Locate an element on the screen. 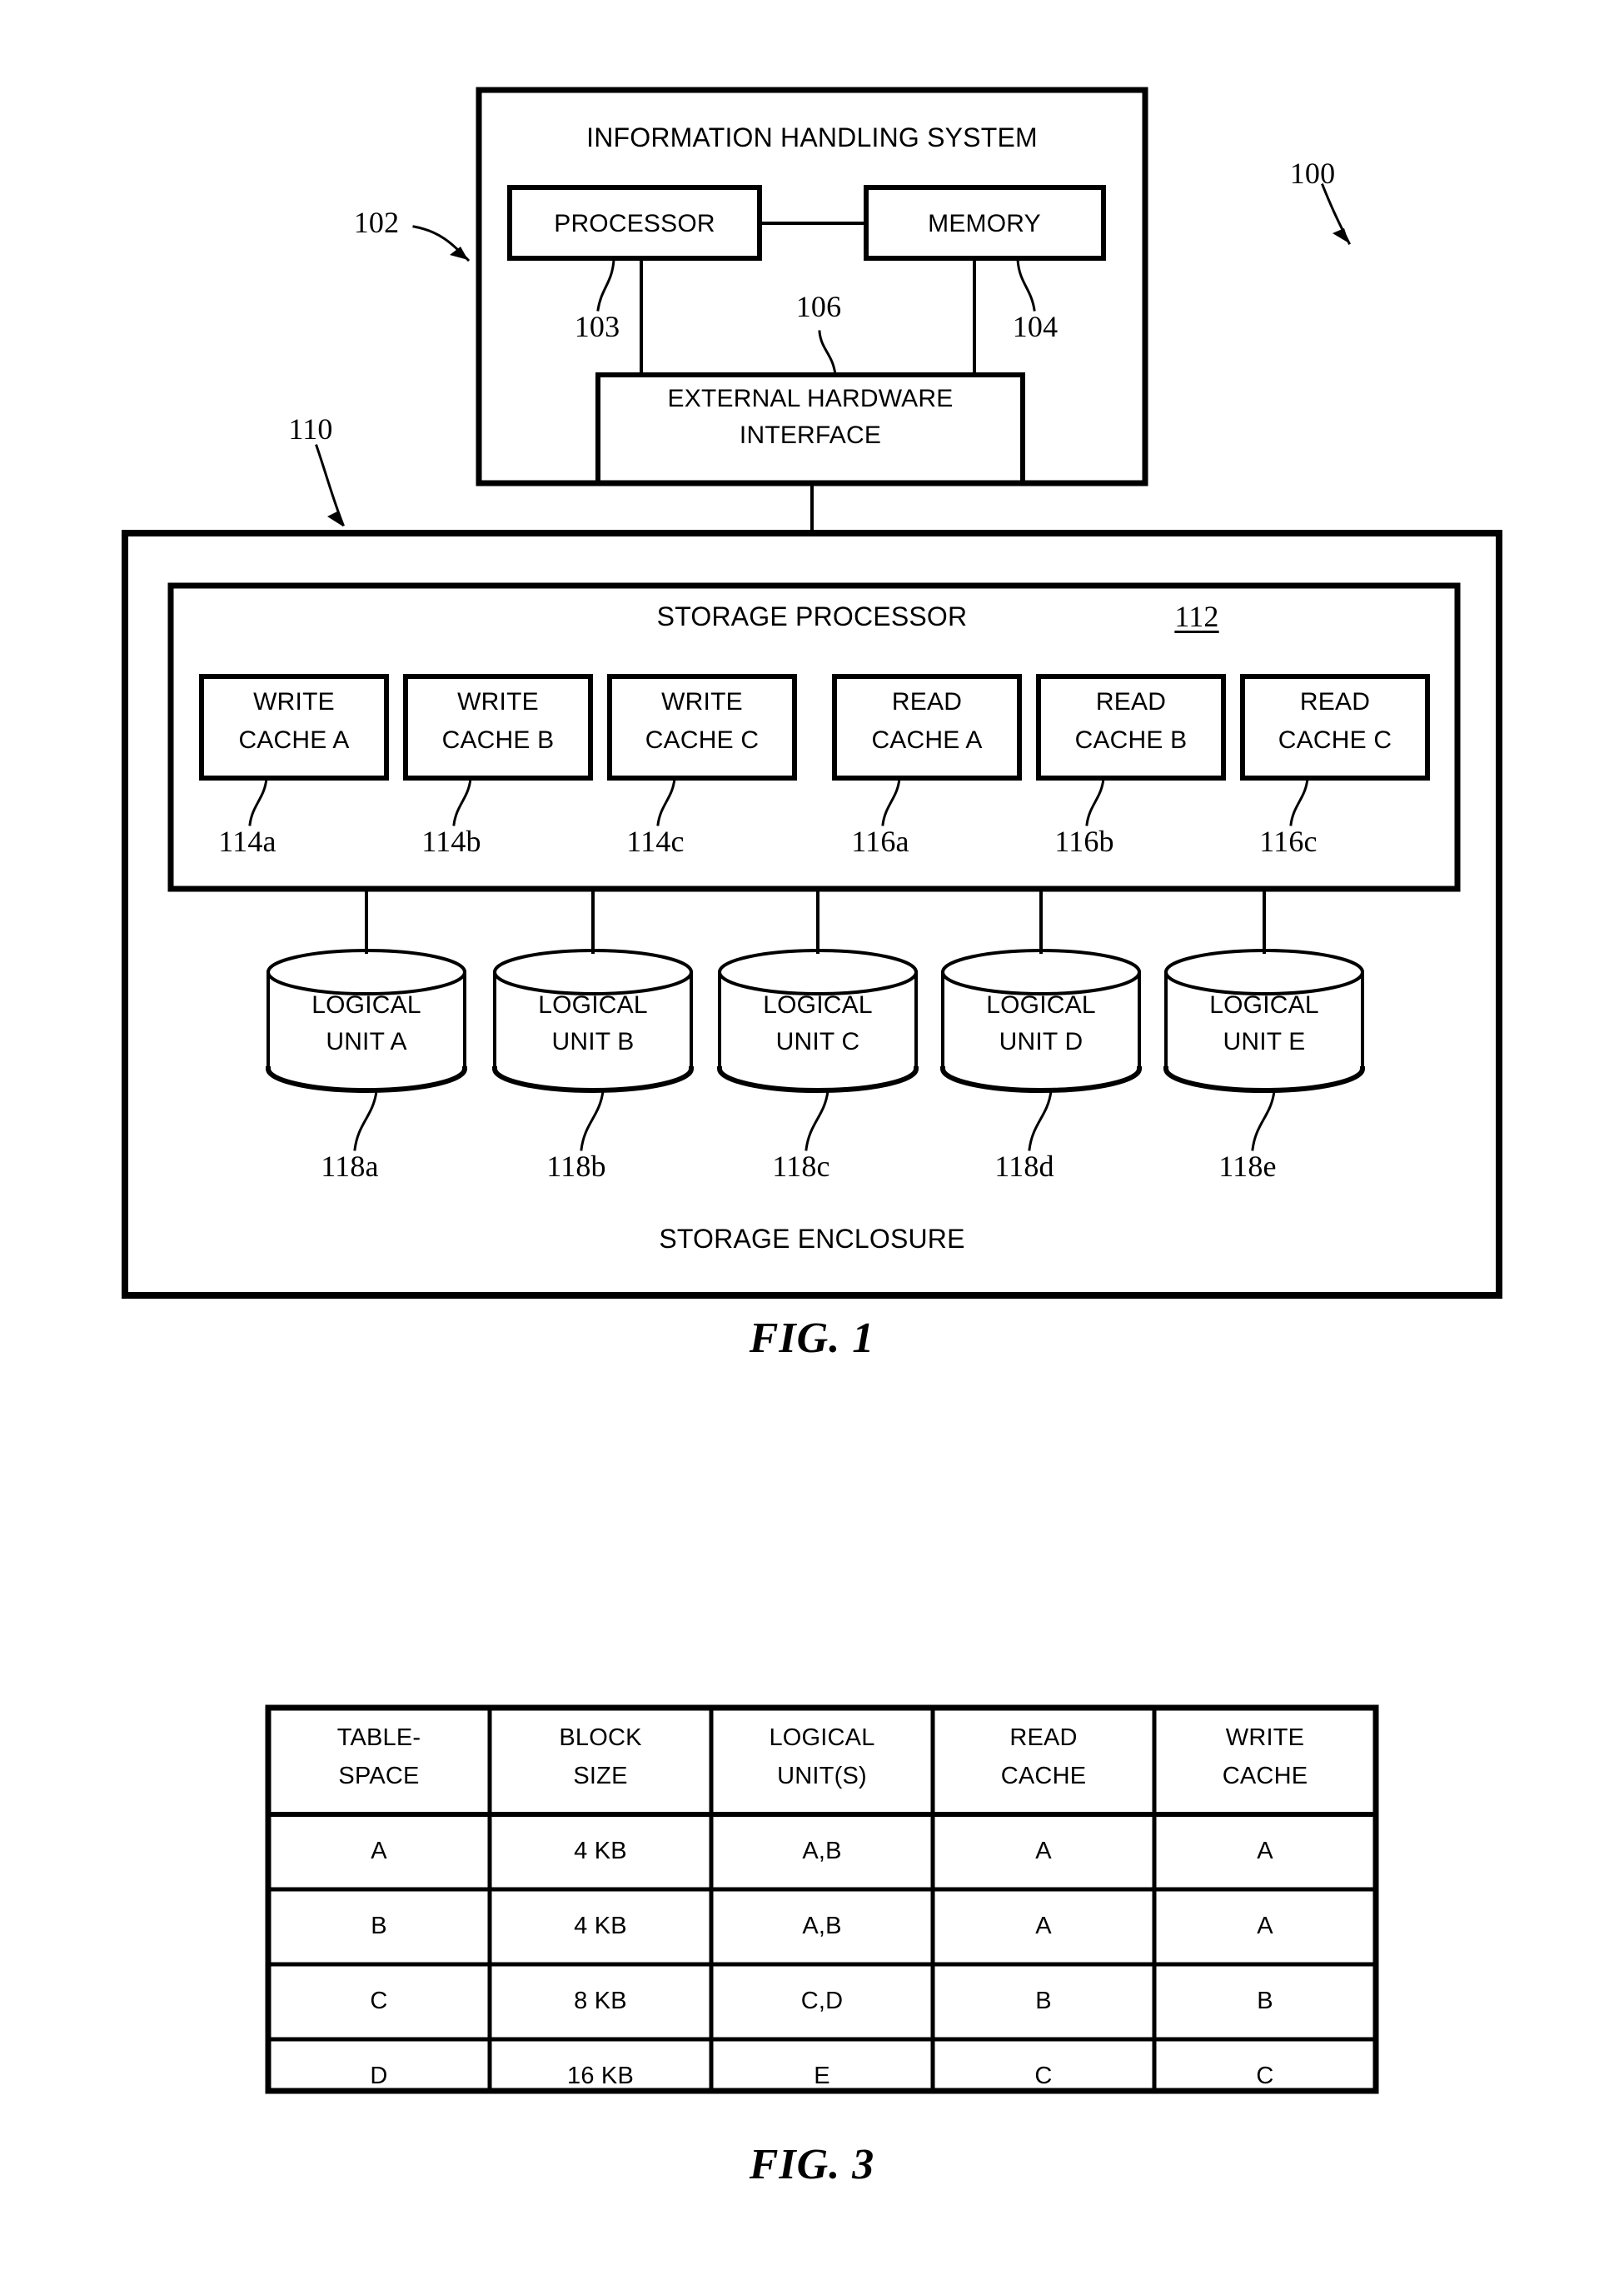  table-header-3-line1: READ is located at coordinates (1043, 1737).